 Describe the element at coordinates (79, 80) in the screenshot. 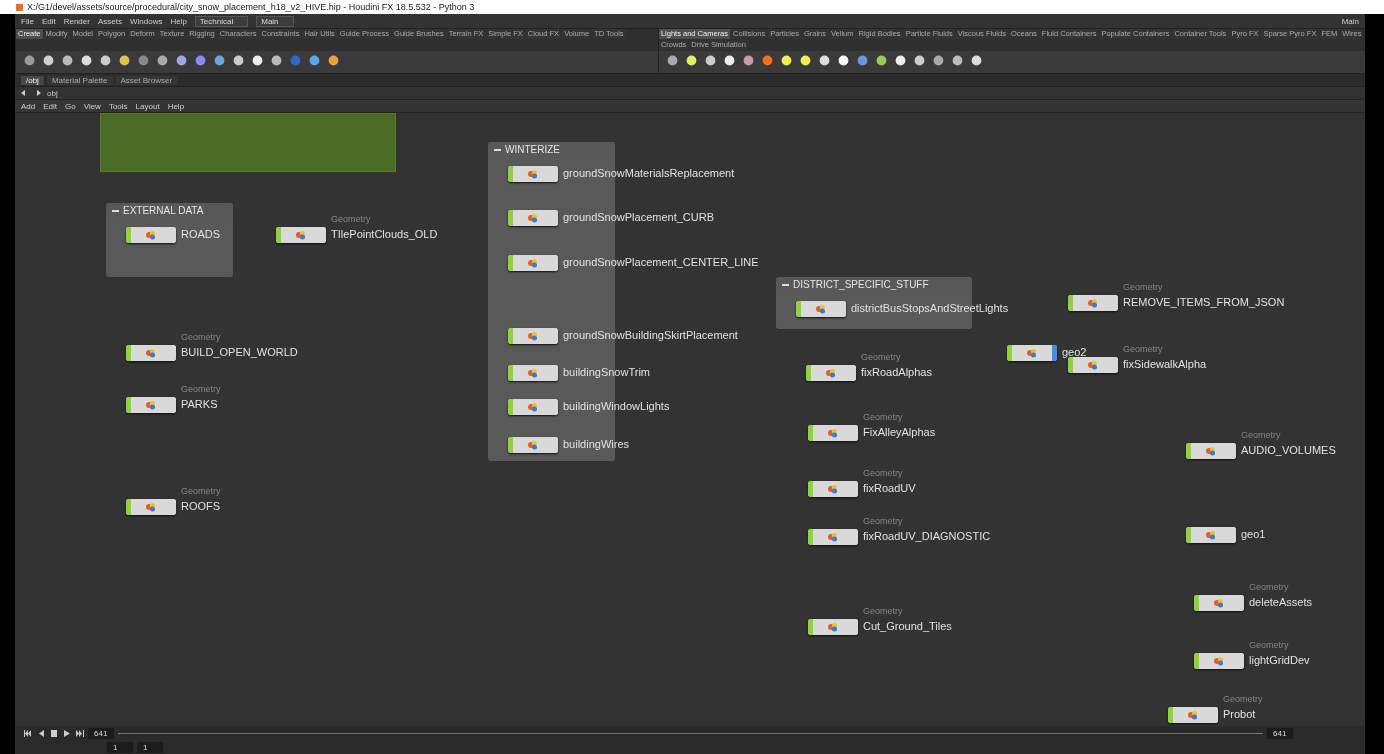

I see `pane-tab: Material Palette` at that location.